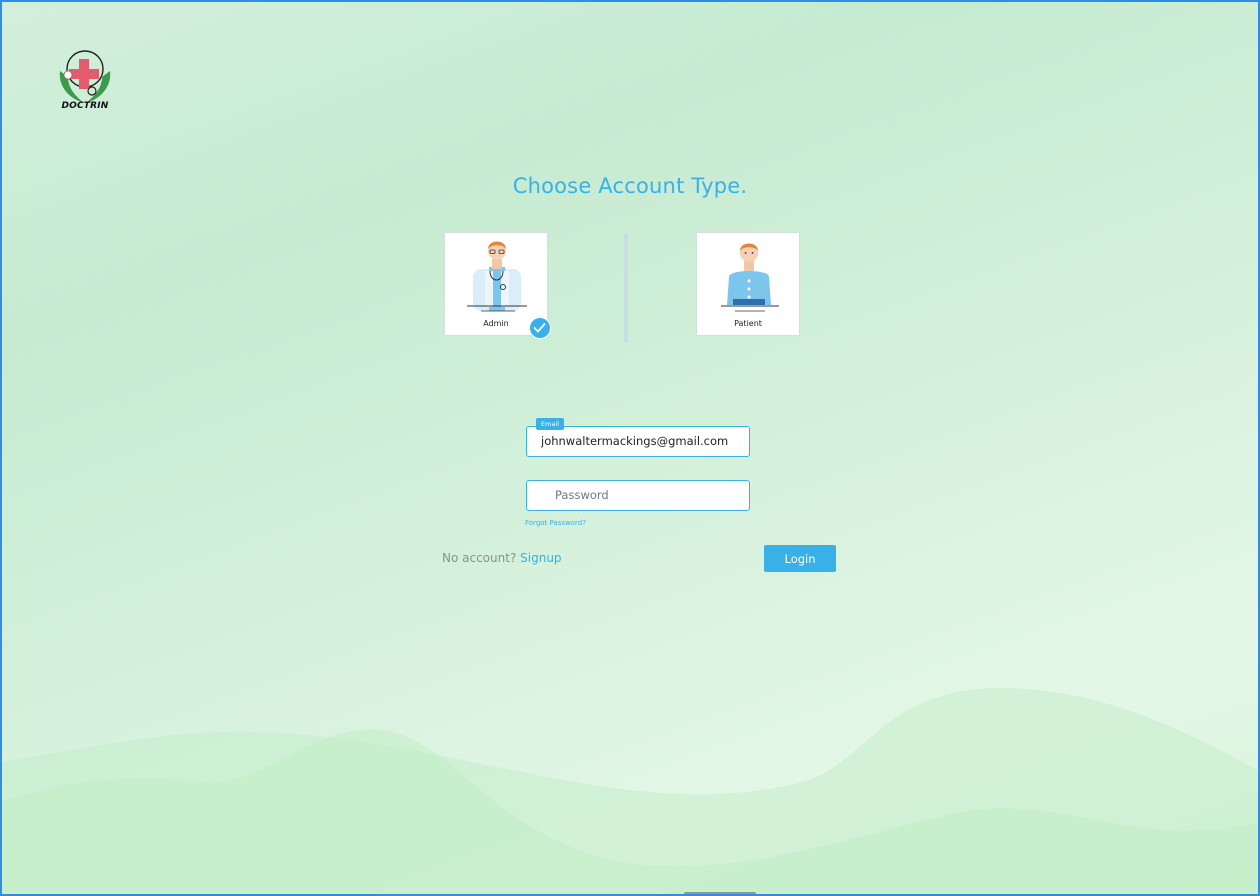  What do you see at coordinates (720, 893) in the screenshot?
I see `scroll-handle` at bounding box center [720, 893].